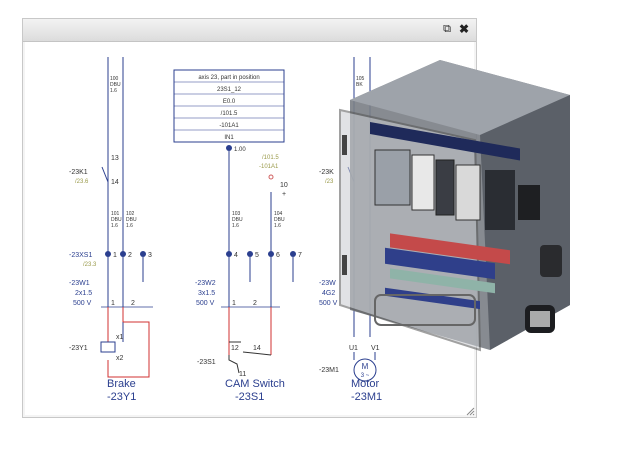  What do you see at coordinates (115, 255) in the screenshot?
I see `pin-label: 1` at bounding box center [115, 255].